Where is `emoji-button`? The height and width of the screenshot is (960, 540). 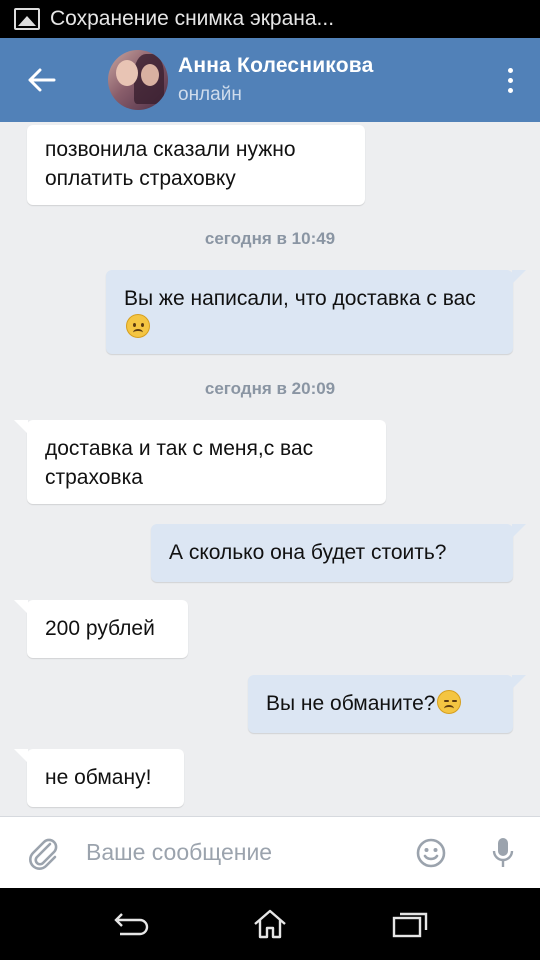 emoji-button is located at coordinates (431, 853).